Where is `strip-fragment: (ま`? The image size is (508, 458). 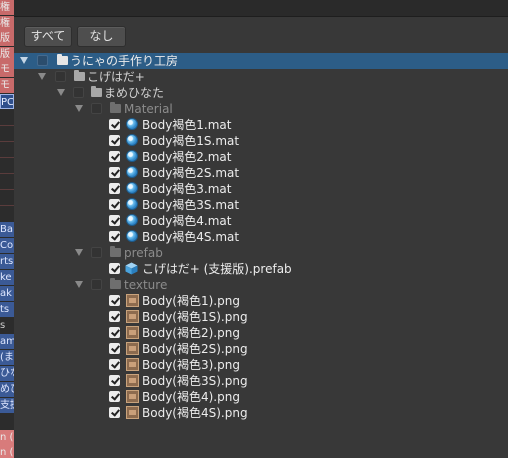
strip-fragment: (ま is located at coordinates (7, 357).